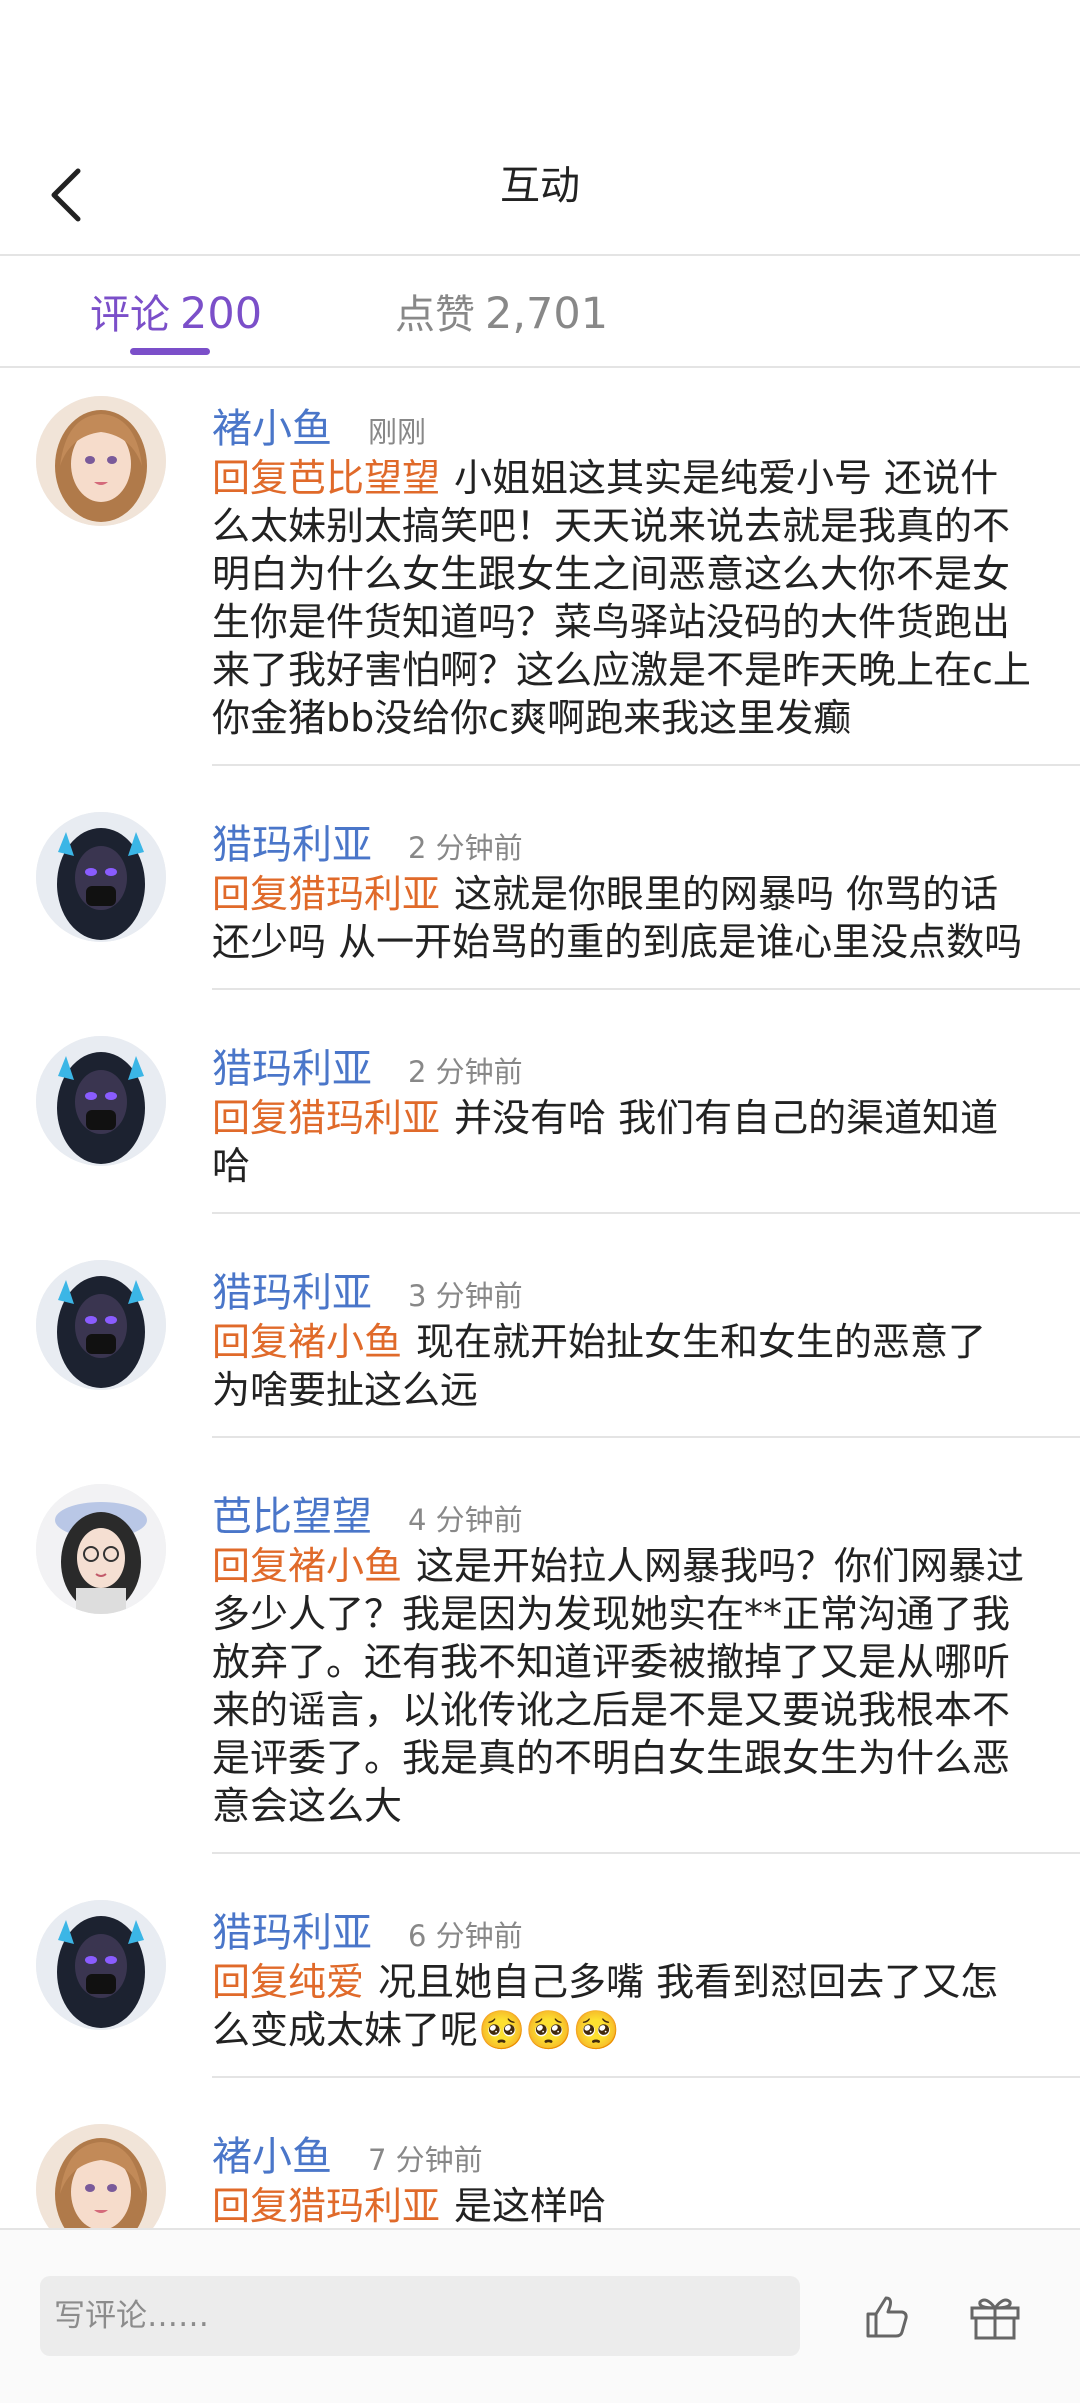 The image size is (1080, 2403). What do you see at coordinates (624, 2006) in the screenshot?
I see `comment-content: 回复纯爱 况且她自己多嘴 我看到怼回去了又怎么变成太妹了呢🥺🥺🥺` at bounding box center [624, 2006].